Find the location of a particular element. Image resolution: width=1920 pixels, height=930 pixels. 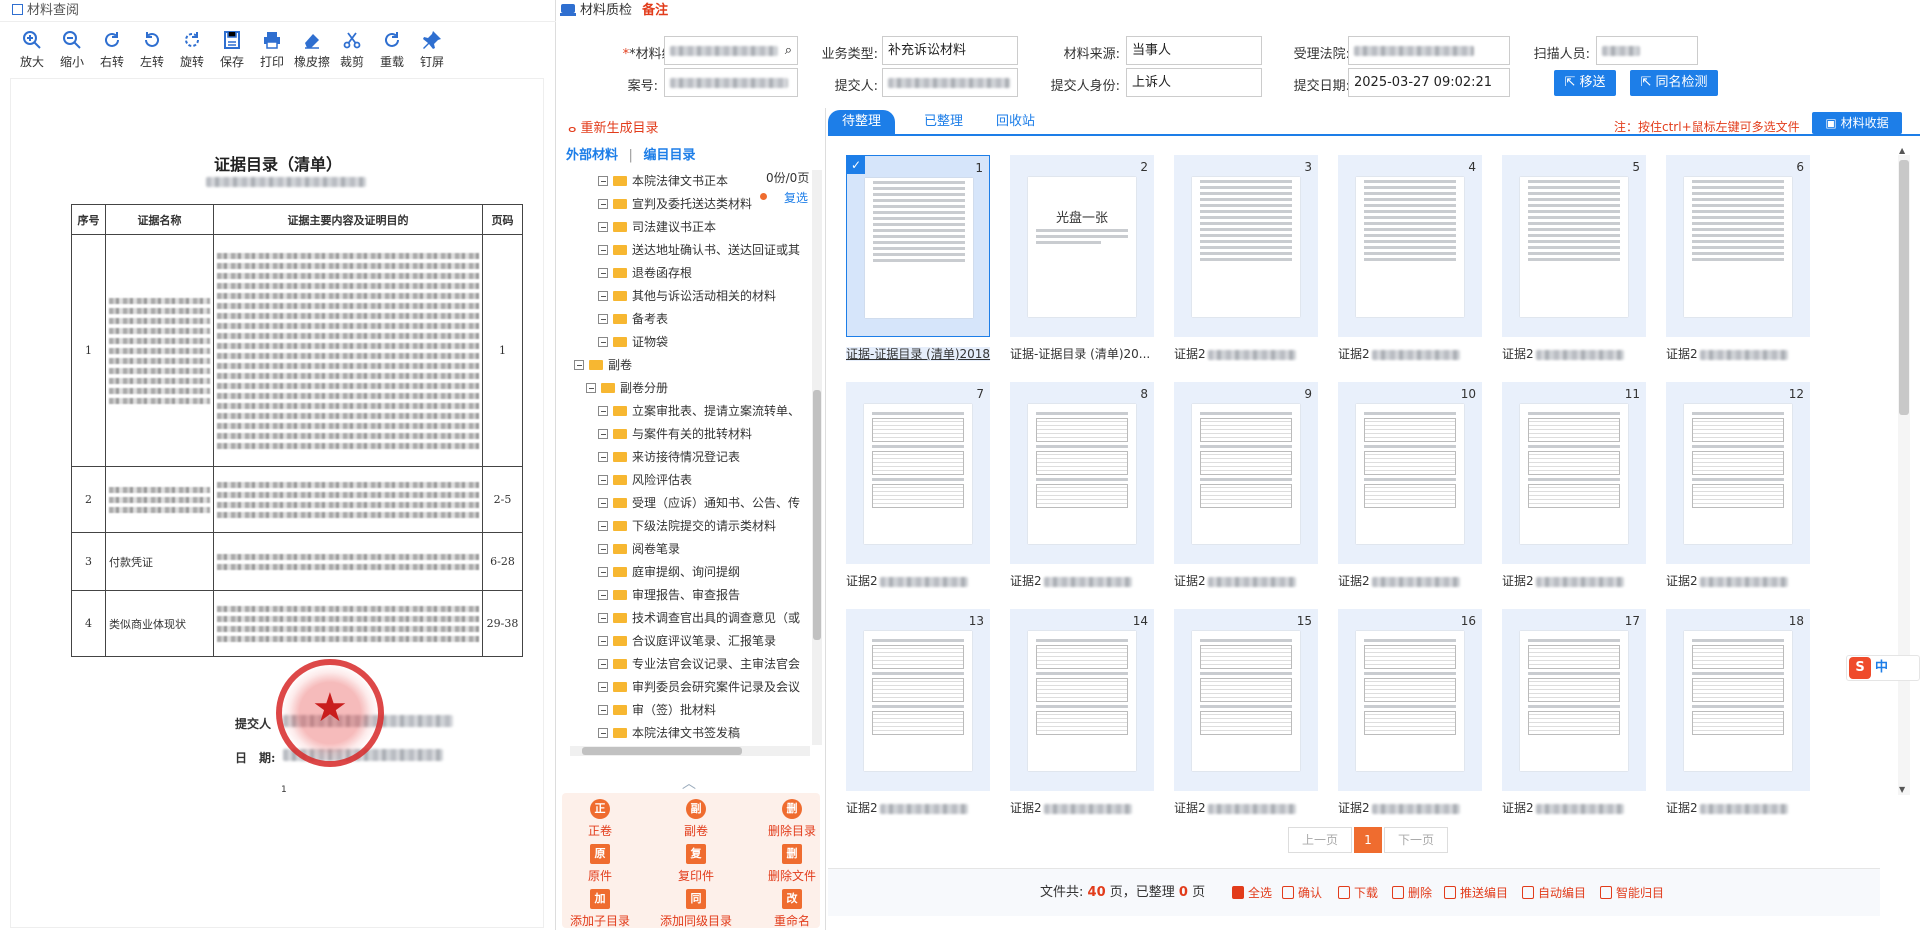

catalog-action-button: 复复印件 is located at coordinates (696, 864).